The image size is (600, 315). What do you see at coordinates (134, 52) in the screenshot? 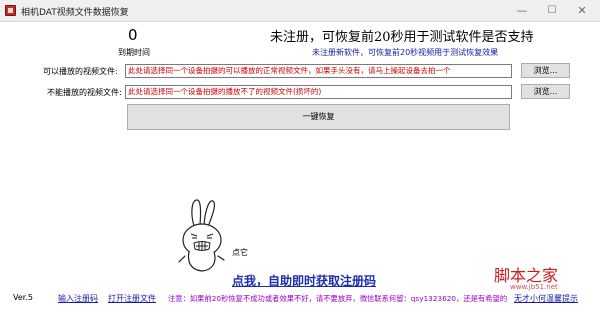
I see `countdown-label: 到期时间` at bounding box center [134, 52].